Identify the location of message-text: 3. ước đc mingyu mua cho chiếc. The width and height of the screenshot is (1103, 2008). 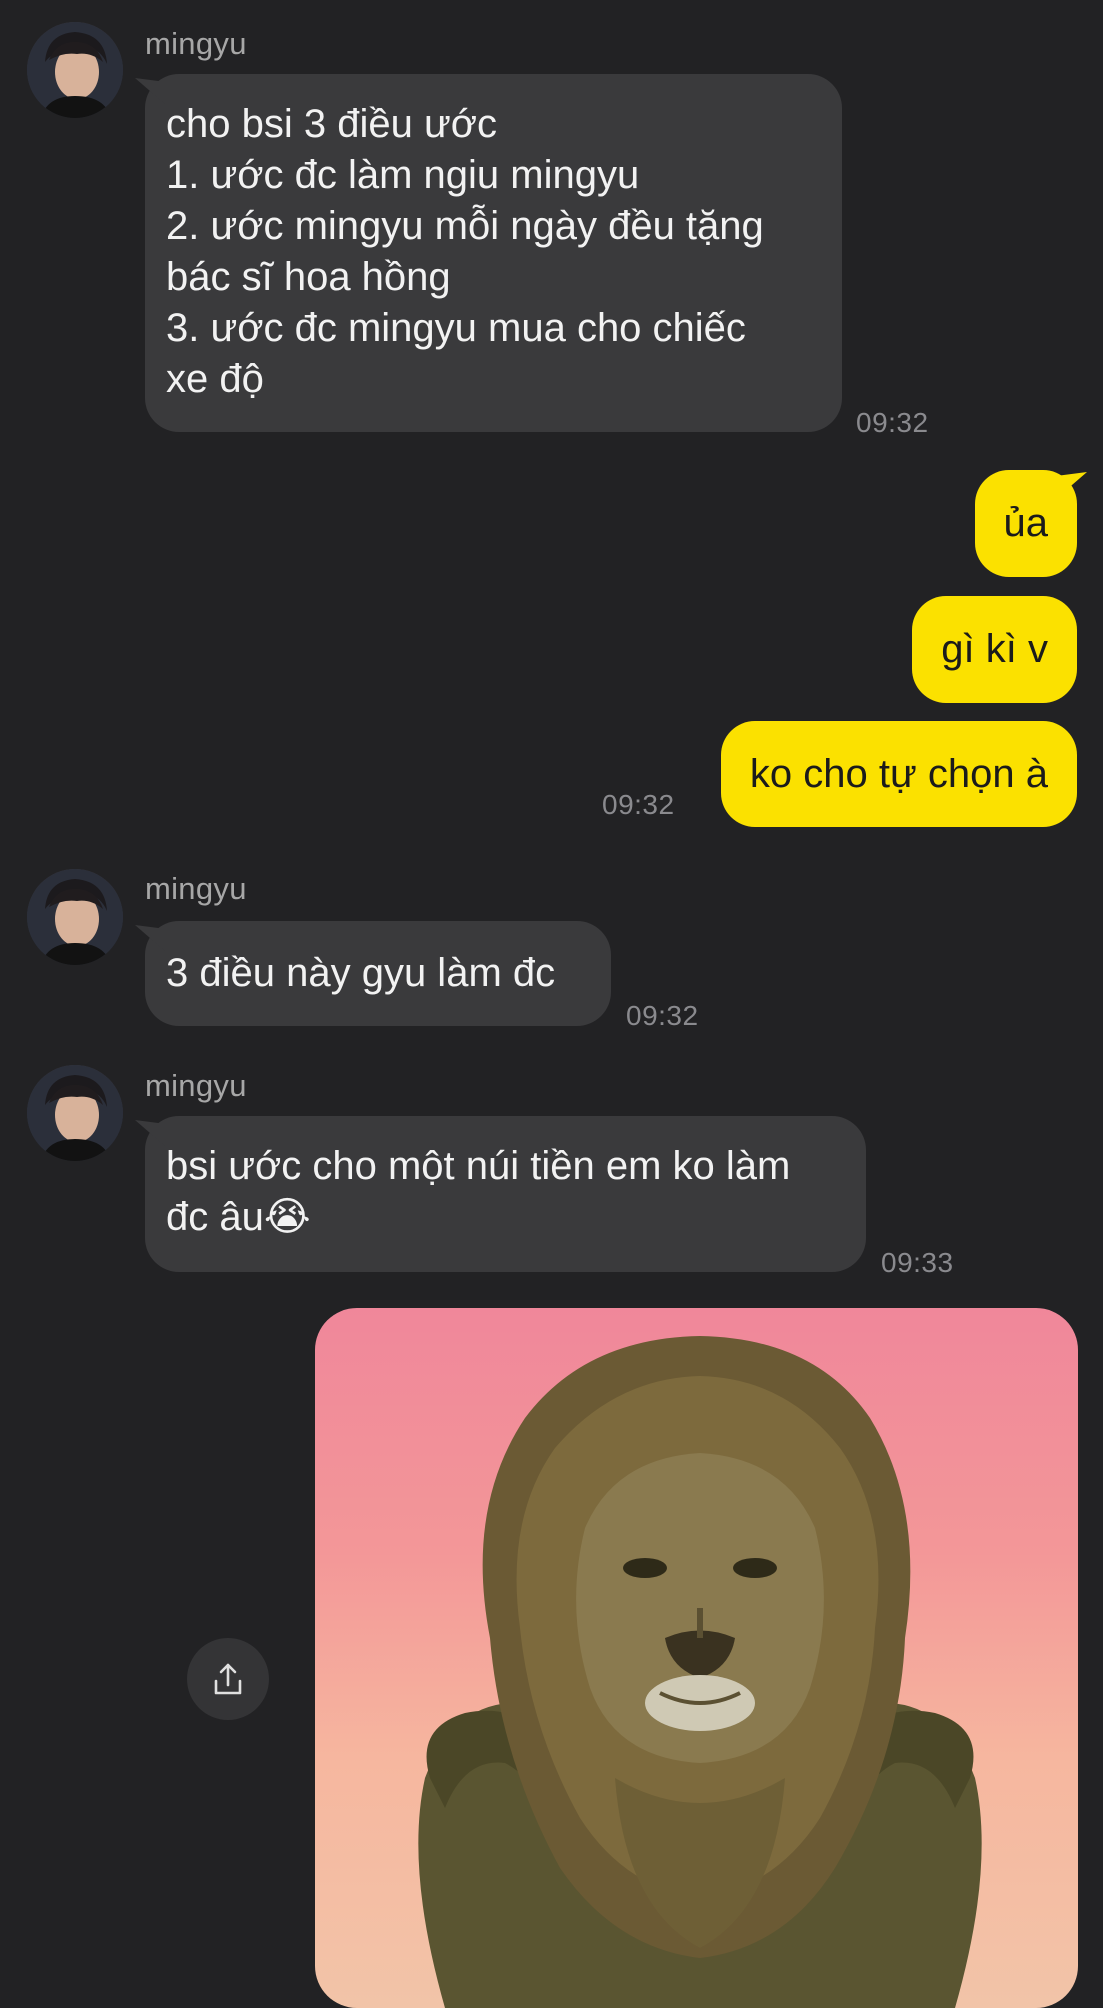
(456, 328).